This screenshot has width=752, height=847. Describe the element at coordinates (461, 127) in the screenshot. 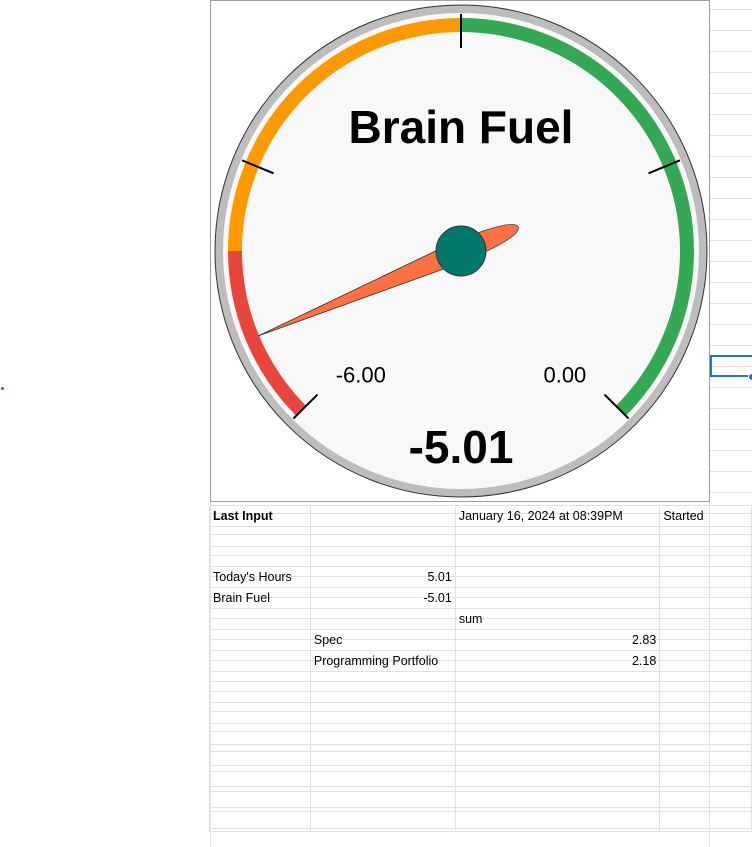

I see `gauge-title: Brain Fuel` at that location.